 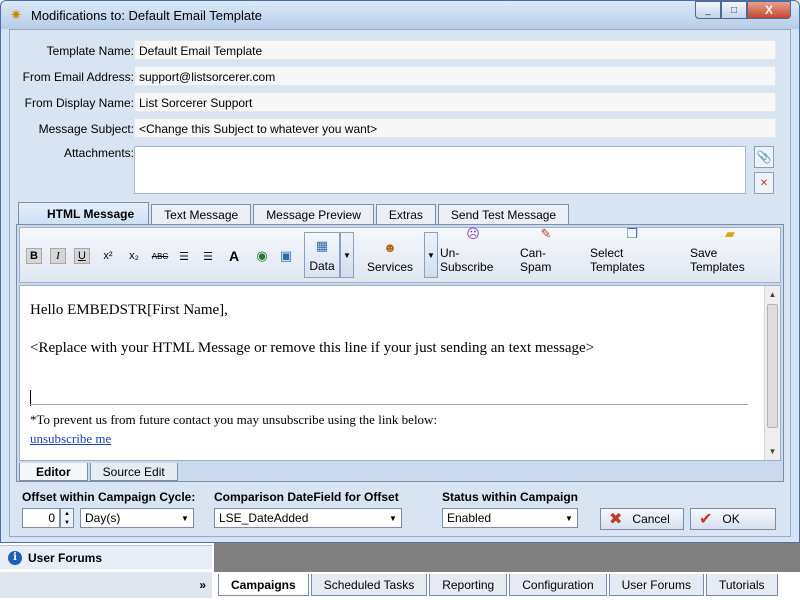 I want to click on canspam-button-label: Can-Spam, so click(x=536, y=260).